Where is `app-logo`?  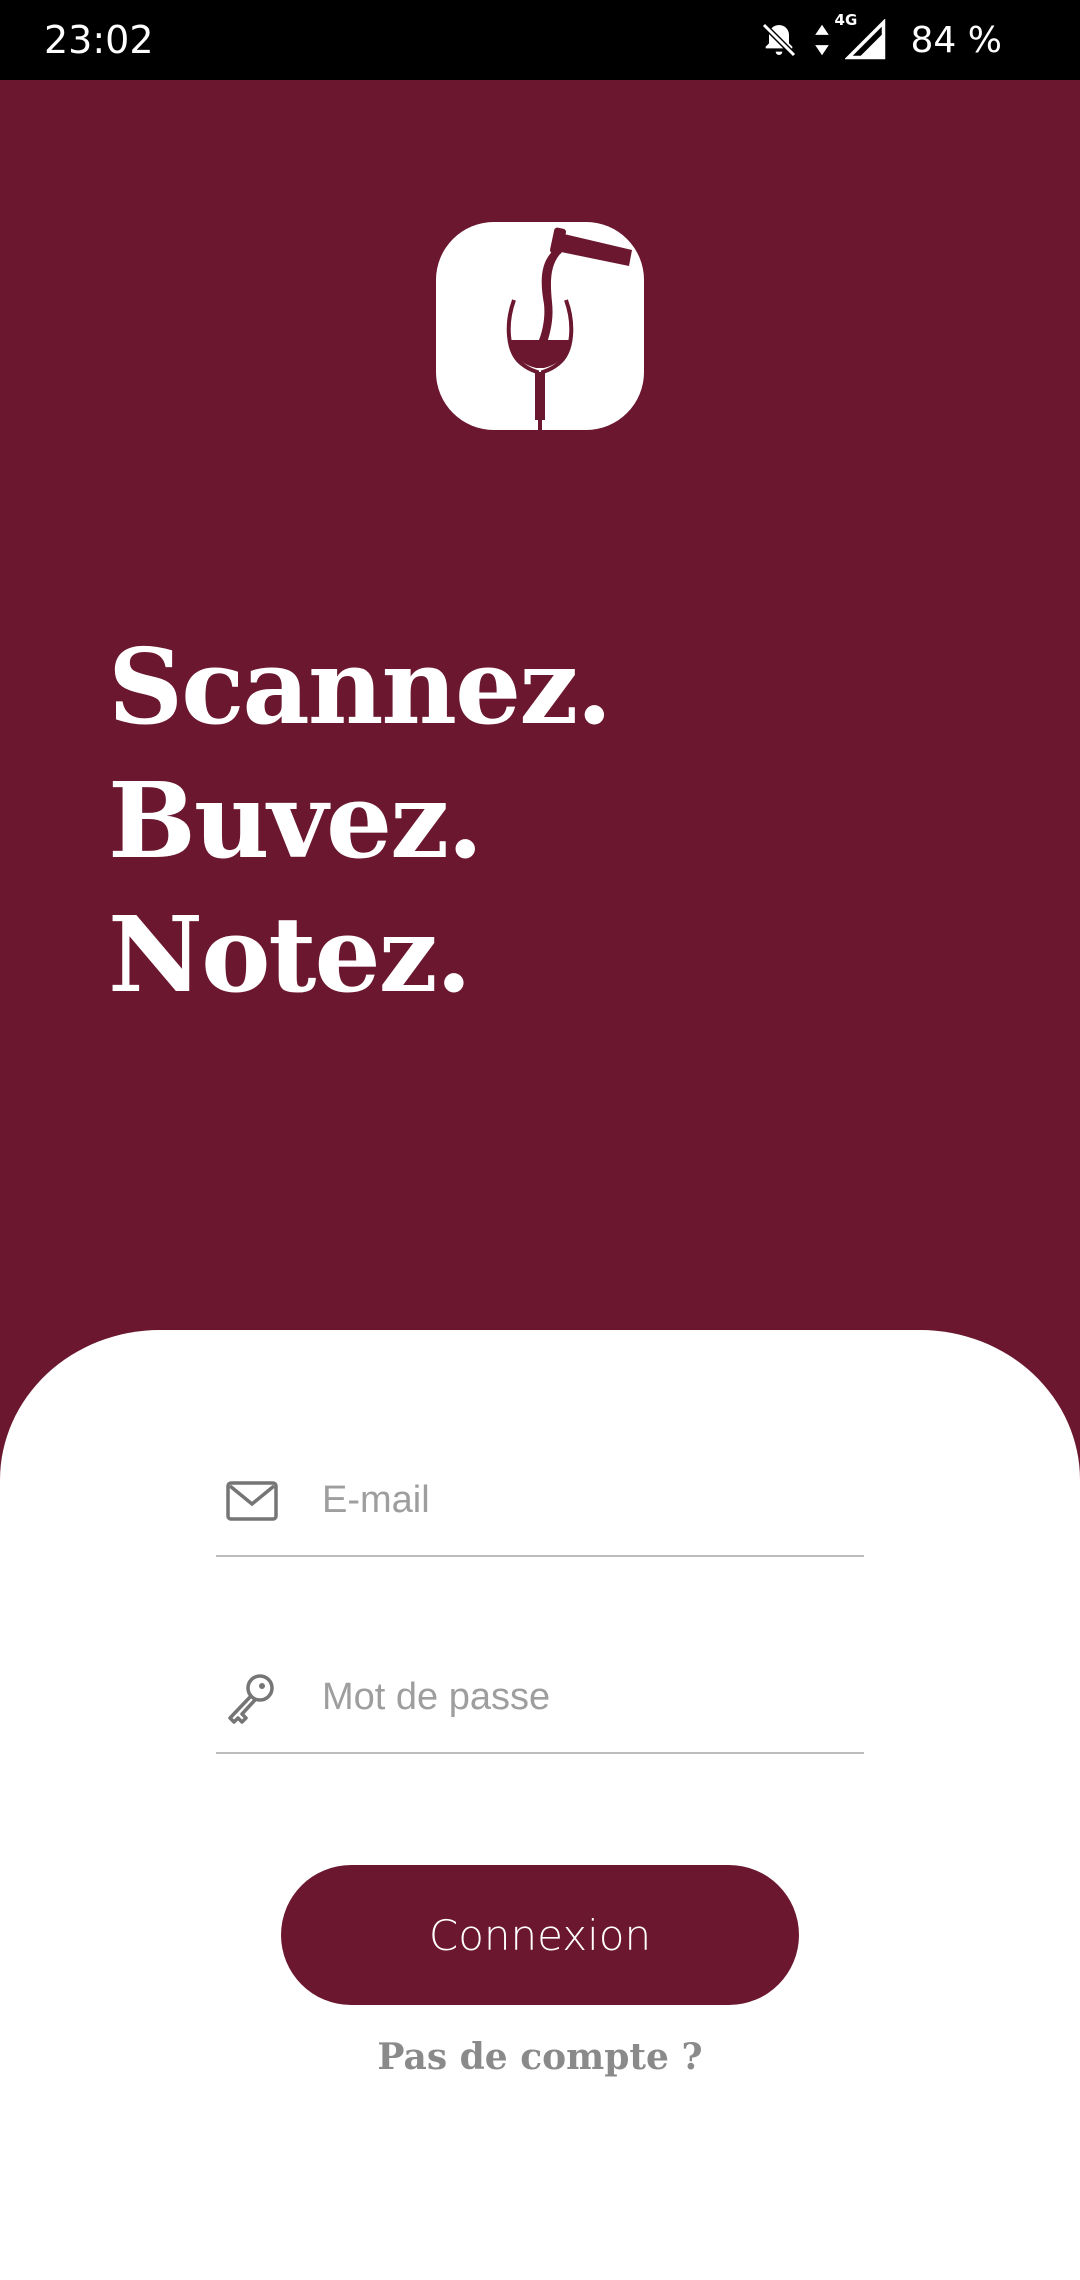
app-logo is located at coordinates (540, 326).